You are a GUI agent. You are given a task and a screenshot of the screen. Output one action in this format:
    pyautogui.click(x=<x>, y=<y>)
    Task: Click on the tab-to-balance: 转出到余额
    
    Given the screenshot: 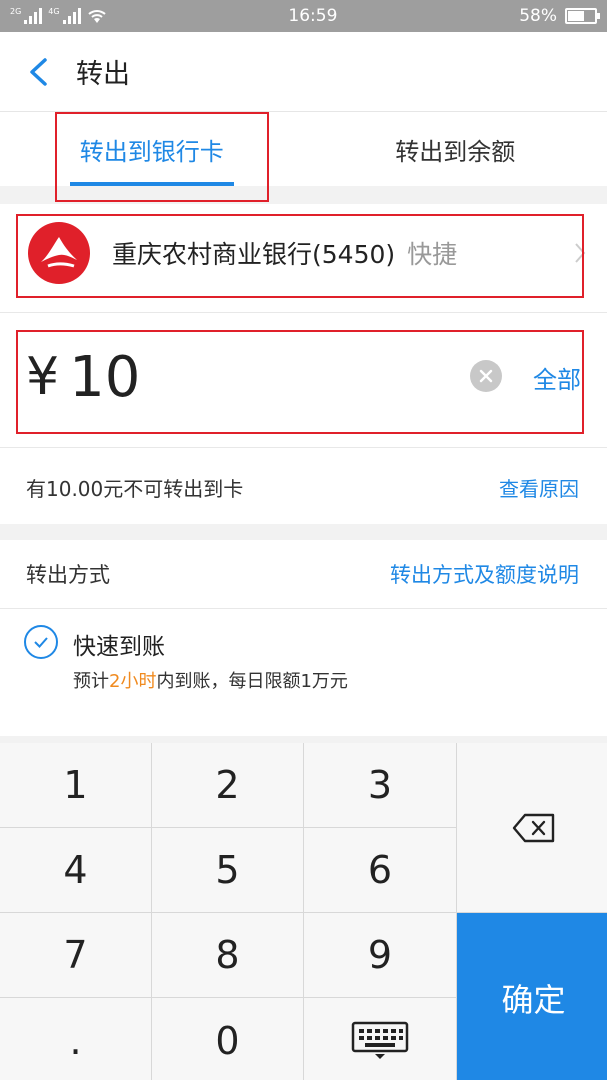 What is the action you would take?
    pyautogui.click(x=455, y=149)
    